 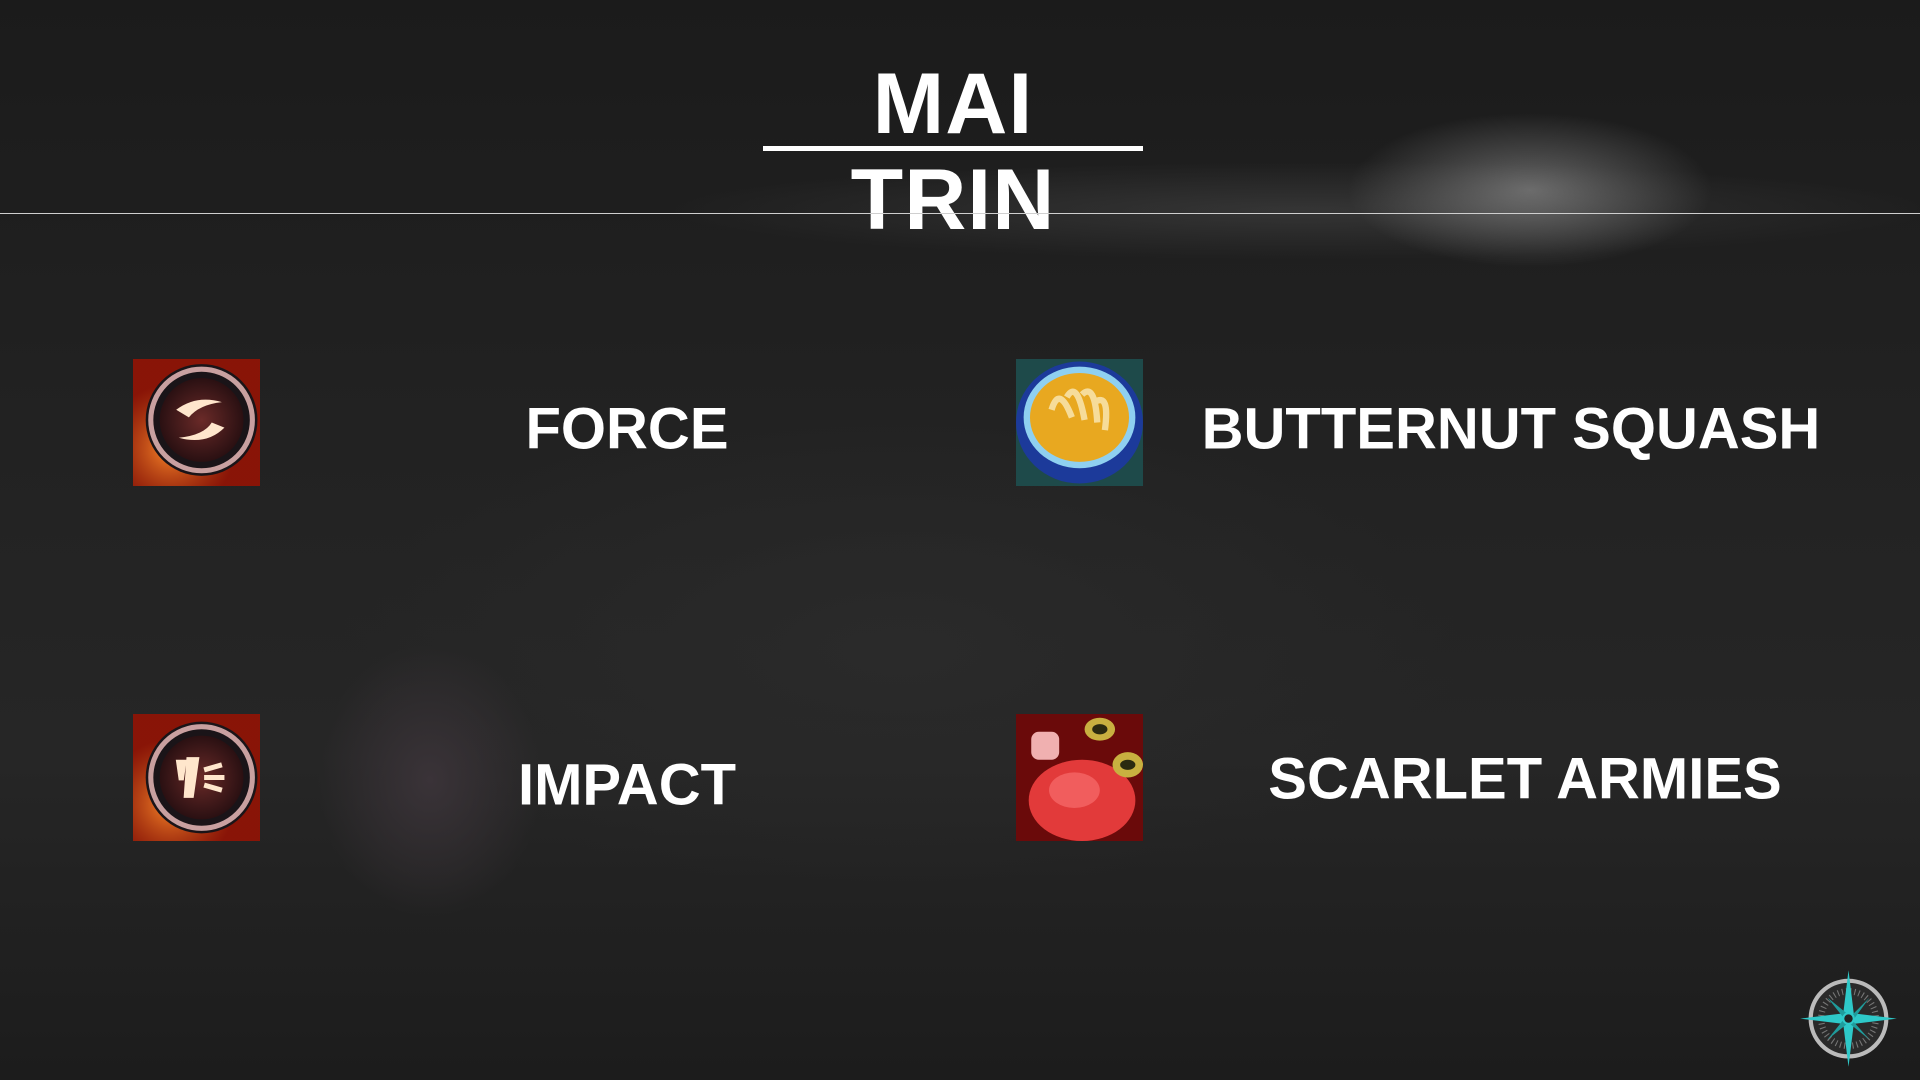 I want to click on title-underline, so click(x=953, y=148).